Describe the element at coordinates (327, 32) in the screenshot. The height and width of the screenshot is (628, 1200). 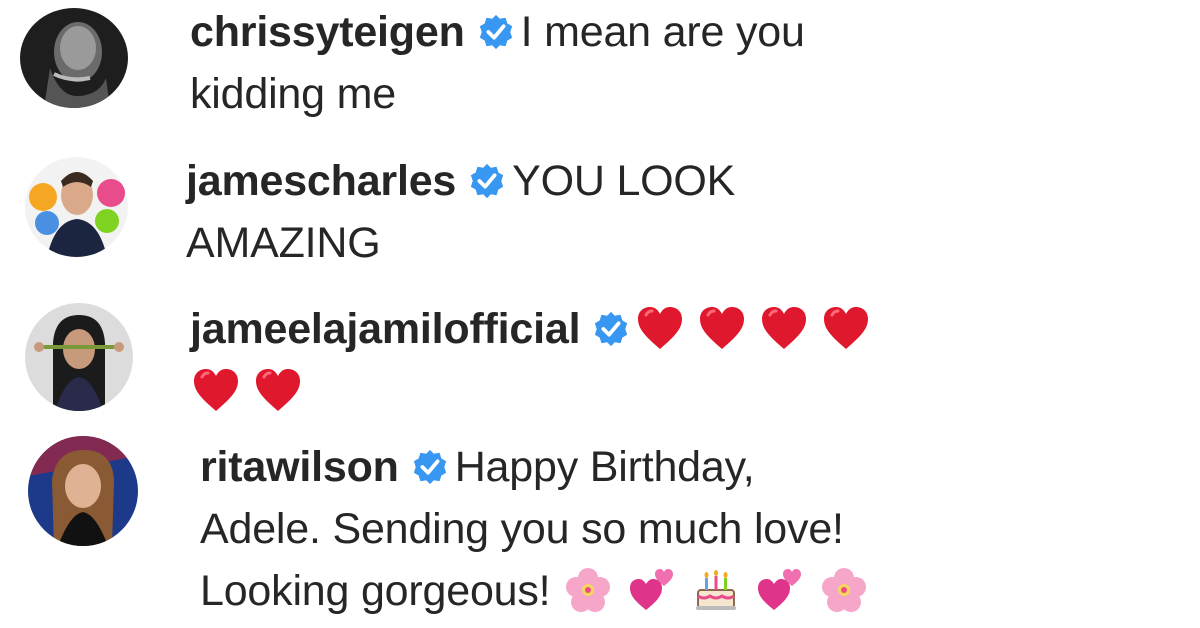
I see `username: chrissyteigen` at that location.